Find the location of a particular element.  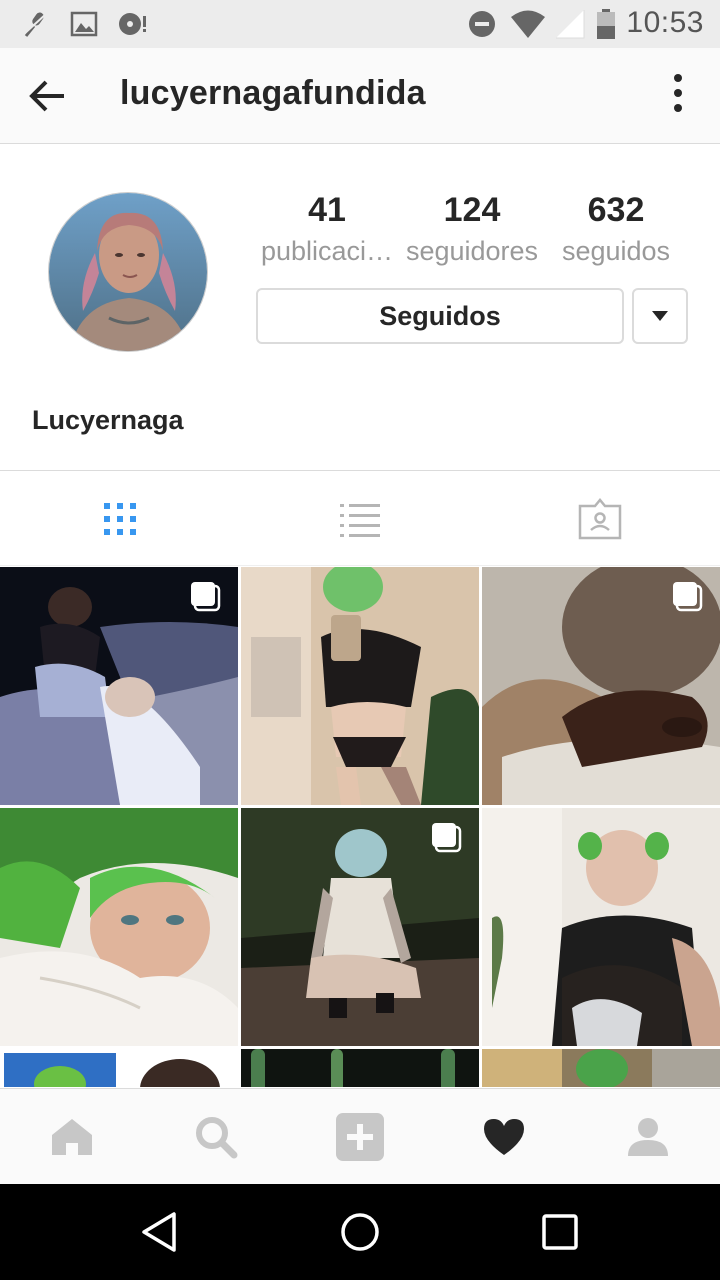

followers-label: seguidores is located at coordinates (472, 251).